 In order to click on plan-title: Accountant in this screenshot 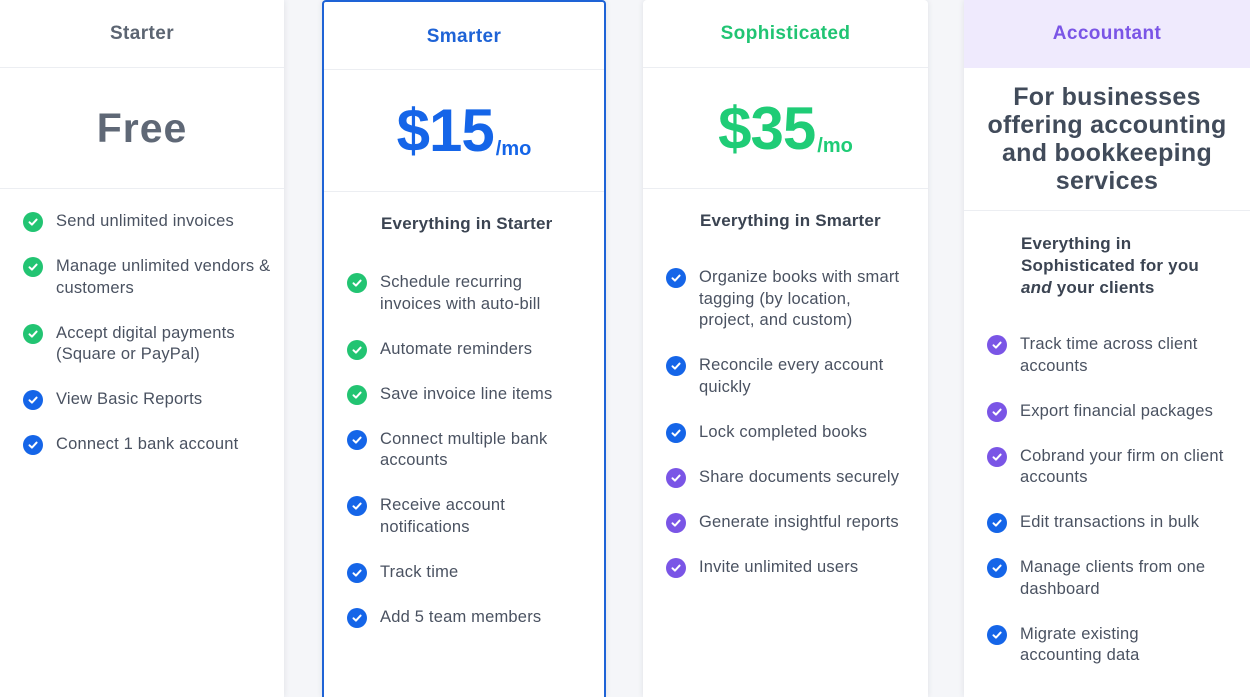, I will do `click(1107, 34)`.